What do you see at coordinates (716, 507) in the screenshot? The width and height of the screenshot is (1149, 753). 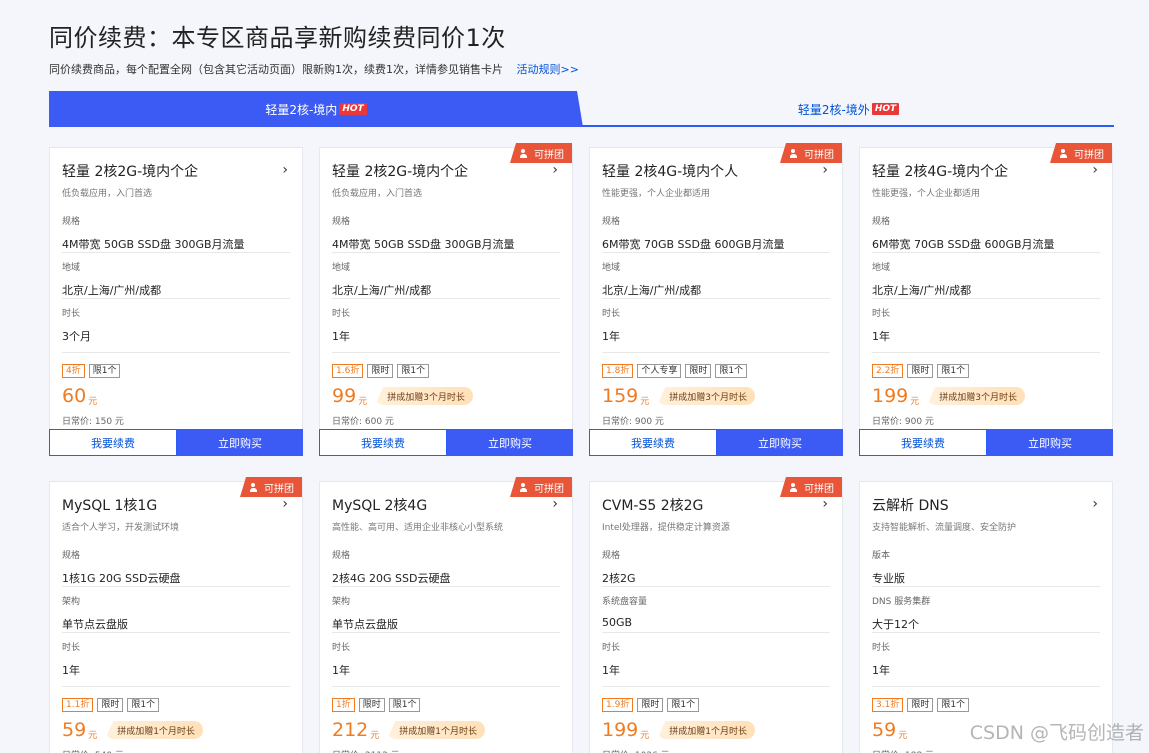 I see `card-header: CVM-S5 2核2G › Intel处理器，提供稳定计算资源` at bounding box center [716, 507].